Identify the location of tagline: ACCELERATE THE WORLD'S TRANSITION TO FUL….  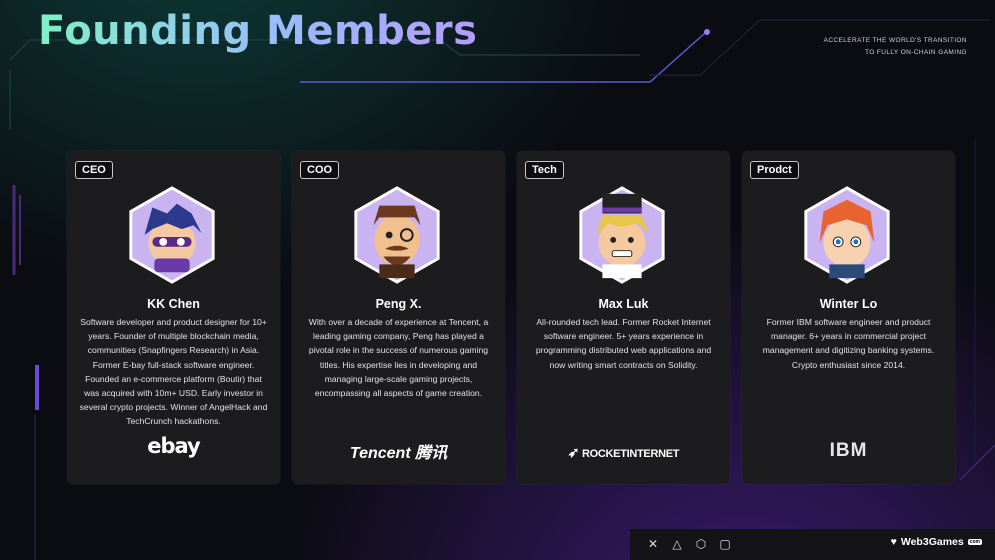
(895, 47).